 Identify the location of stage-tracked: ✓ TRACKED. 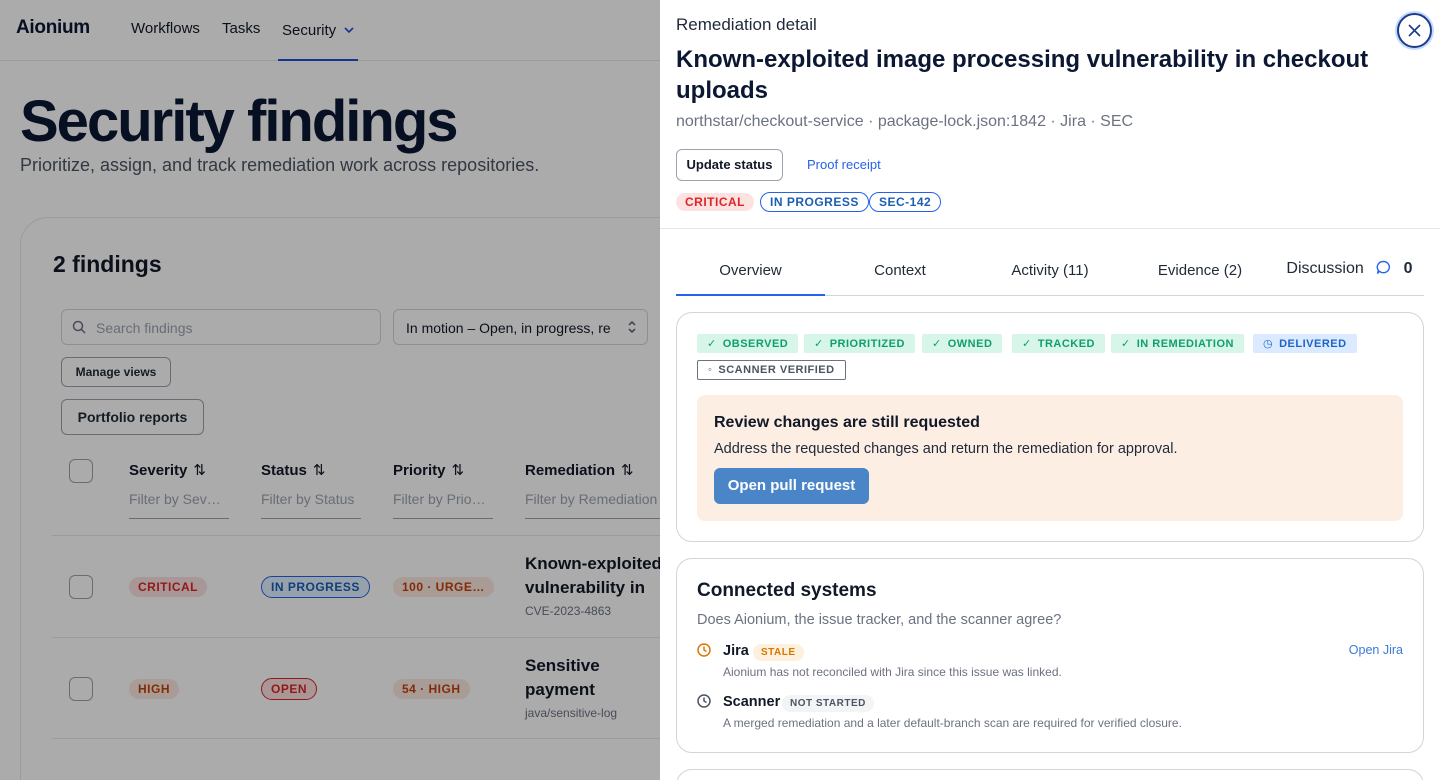
(1058, 343).